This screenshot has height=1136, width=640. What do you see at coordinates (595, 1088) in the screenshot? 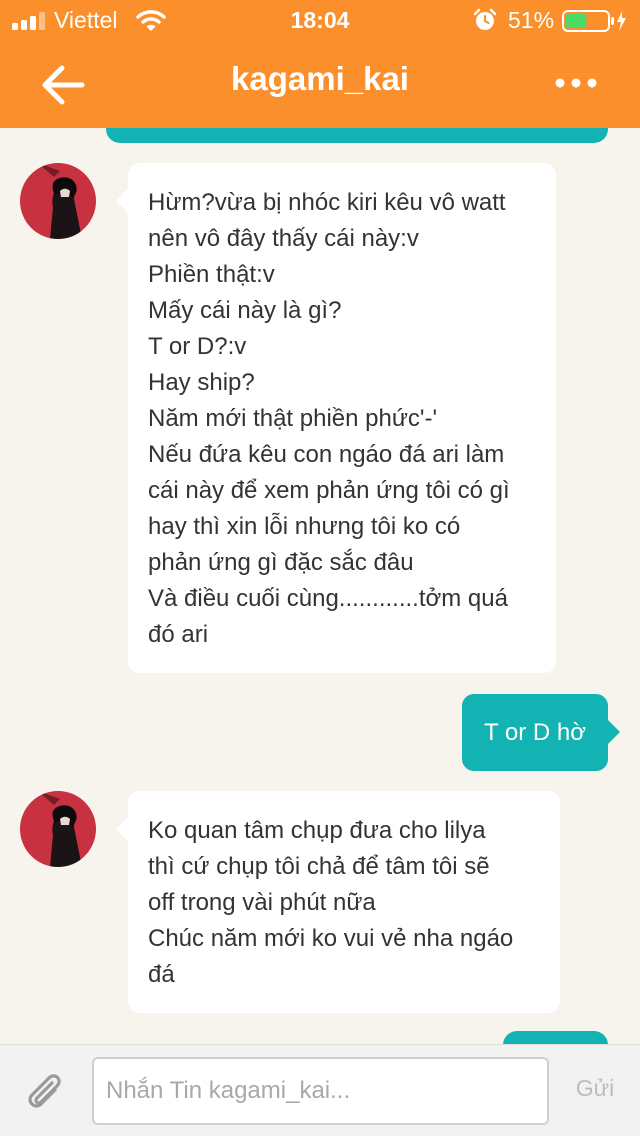
I see `send-button: Gửi` at bounding box center [595, 1088].